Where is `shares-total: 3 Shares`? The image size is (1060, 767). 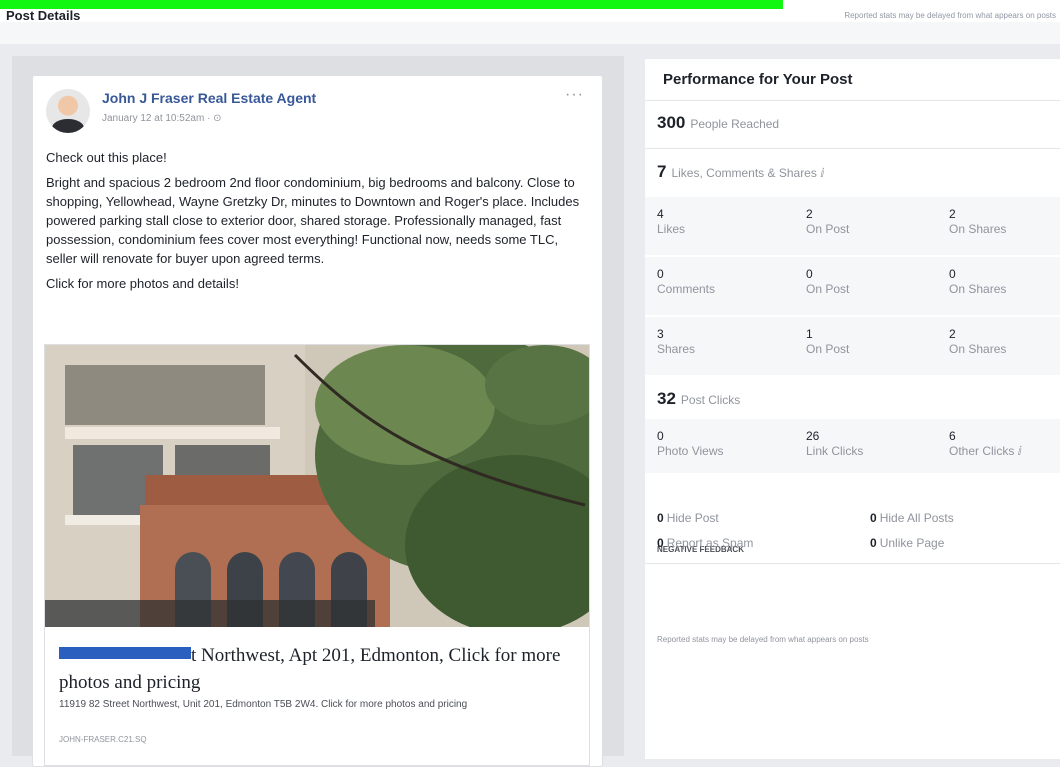 shares-total: 3 Shares is located at coordinates (676, 341).